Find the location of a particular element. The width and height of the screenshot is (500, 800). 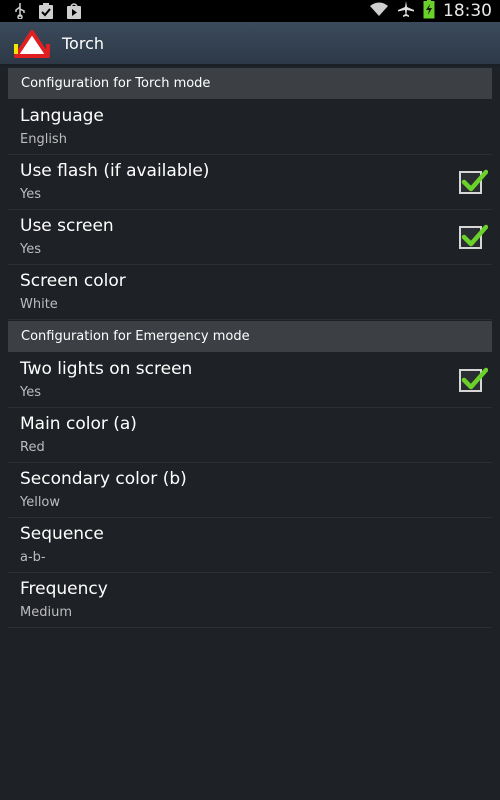

pref-use-flash: Use flash (if available) Yes is located at coordinates (250, 182).